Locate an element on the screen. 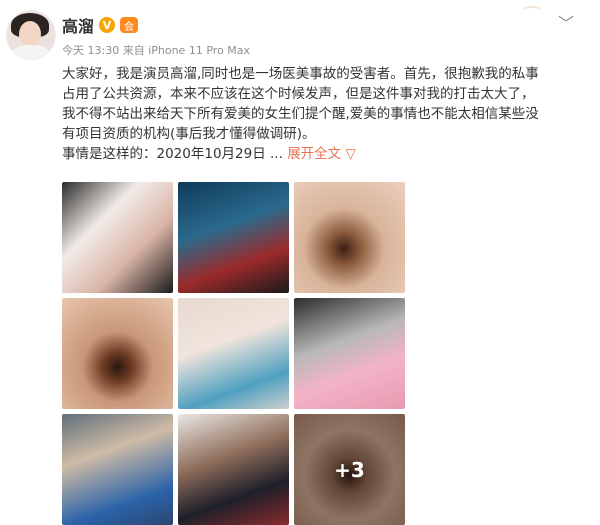 Image resolution: width=600 pixels, height=525 pixels. post-text-line: 大家好，我是演员高溜,同时也是一场医美事故的受害者。首先，很抱歉我的私事 is located at coordinates (300, 74).